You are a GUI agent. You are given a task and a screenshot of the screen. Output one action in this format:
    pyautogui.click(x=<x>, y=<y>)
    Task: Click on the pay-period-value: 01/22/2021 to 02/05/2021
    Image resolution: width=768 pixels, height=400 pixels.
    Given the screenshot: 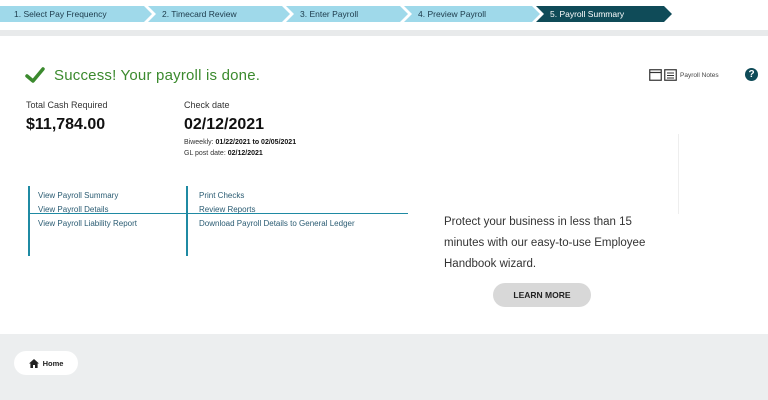 What is the action you would take?
    pyautogui.click(x=256, y=142)
    